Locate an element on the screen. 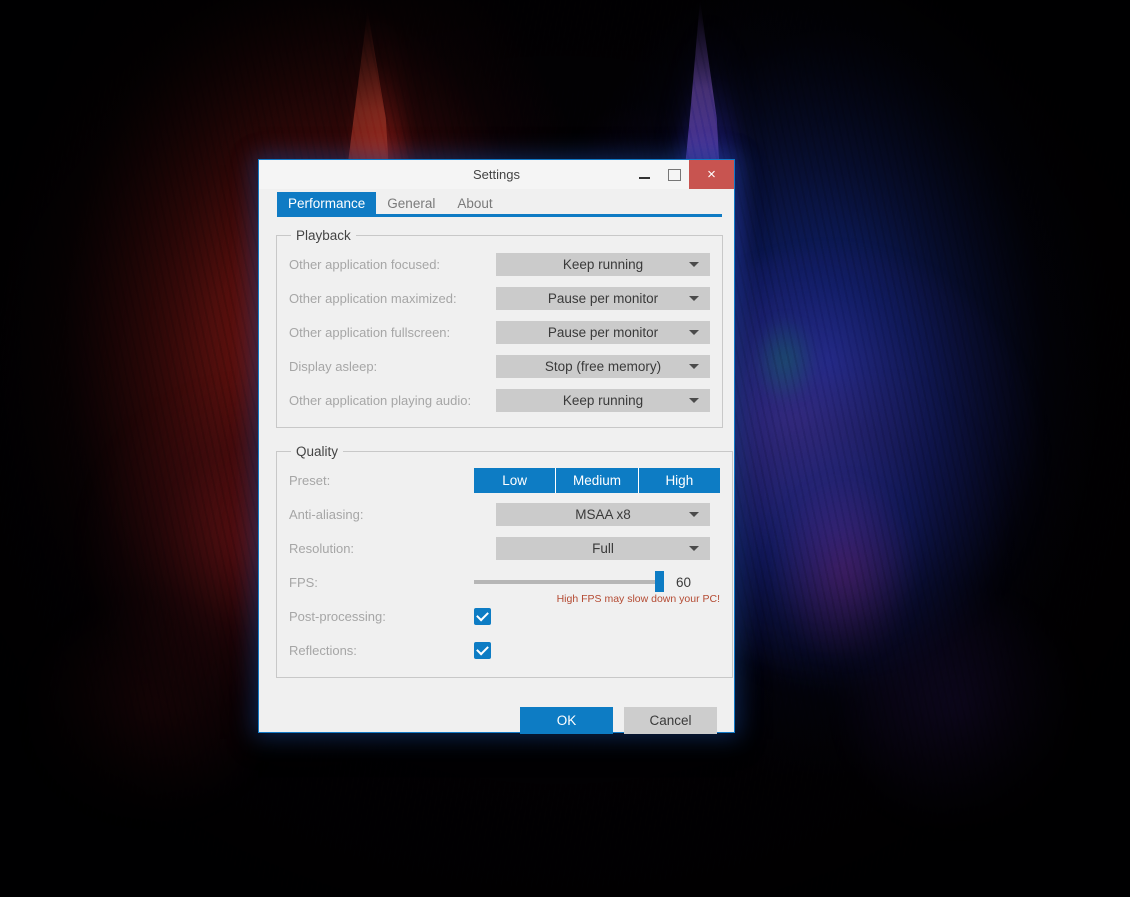 The image size is (1130, 897). dropdown-anti-aliasing: MSAA x8 is located at coordinates (603, 514).